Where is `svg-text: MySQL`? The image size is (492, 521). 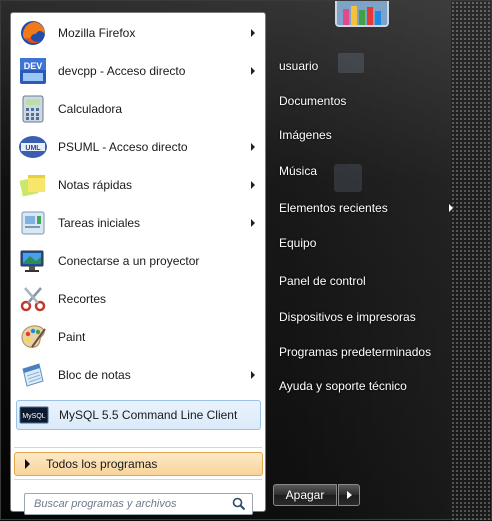
svg-text: MySQL is located at coordinates (33, 416).